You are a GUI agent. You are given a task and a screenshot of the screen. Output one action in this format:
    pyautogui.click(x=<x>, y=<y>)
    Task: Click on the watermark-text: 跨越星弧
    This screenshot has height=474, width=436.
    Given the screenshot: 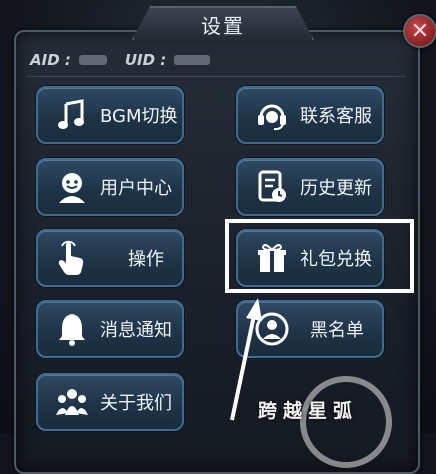 What is the action you would take?
    pyautogui.click(x=308, y=411)
    